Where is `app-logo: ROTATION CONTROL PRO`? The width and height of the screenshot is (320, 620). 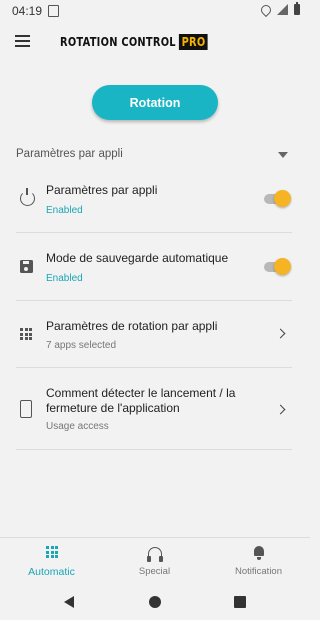
app-logo: ROTATION CONTROL PRO is located at coordinates (134, 42).